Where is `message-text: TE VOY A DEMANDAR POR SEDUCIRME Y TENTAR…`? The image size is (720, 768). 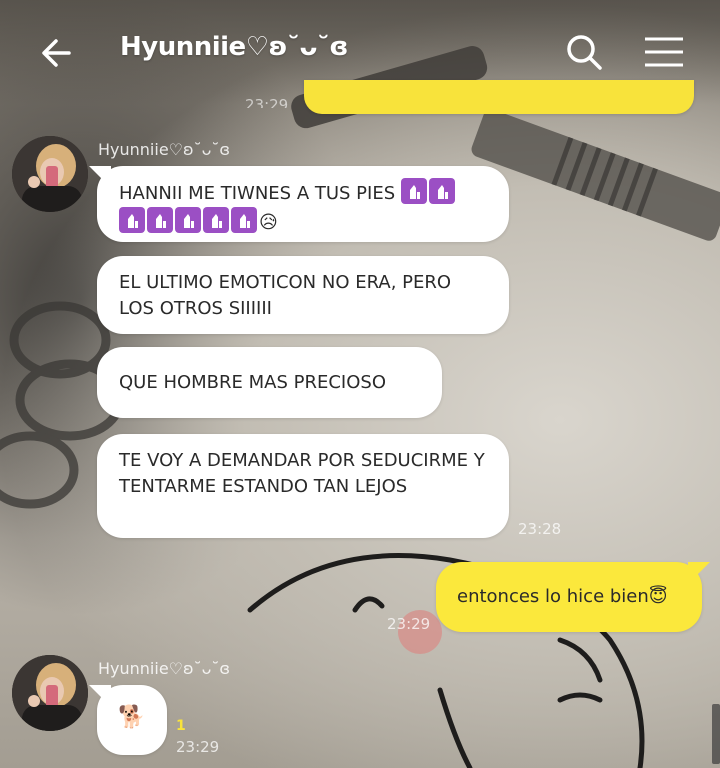 message-text: TE VOY A DEMANDAR POR SEDUCIRME Y TENTAR… is located at coordinates (302, 473).